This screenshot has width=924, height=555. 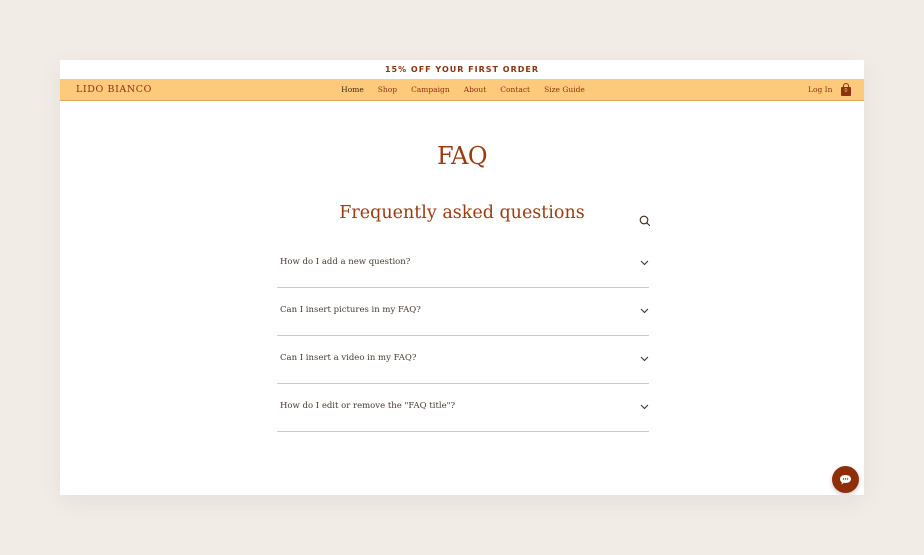 What do you see at coordinates (462, 156) in the screenshot?
I see `page-title: FAQ` at bounding box center [462, 156].